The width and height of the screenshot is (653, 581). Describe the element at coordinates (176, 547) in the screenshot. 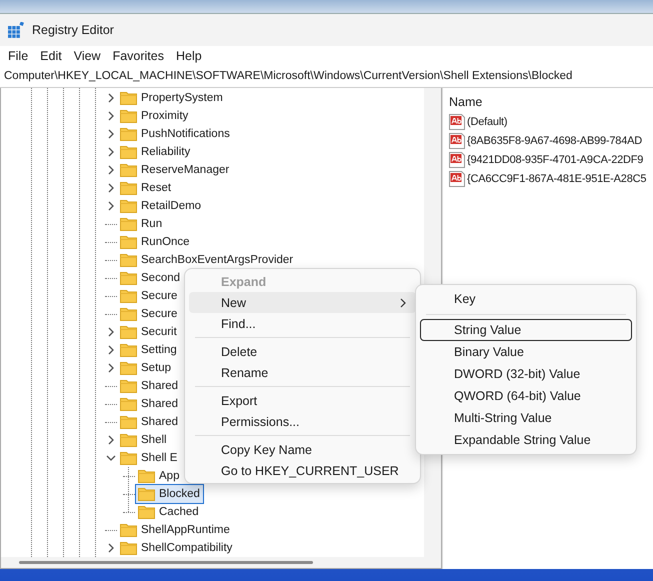

I see `tree-item: ShellCompatibility` at that location.